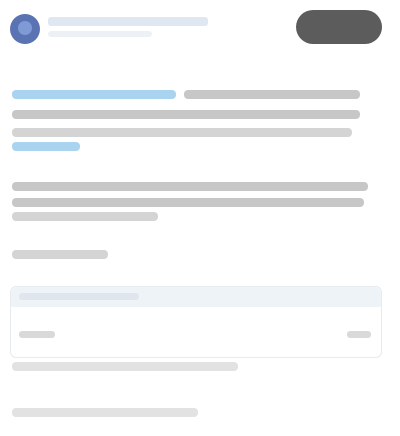  I want to click on card-title-placeholder, so click(79, 296).